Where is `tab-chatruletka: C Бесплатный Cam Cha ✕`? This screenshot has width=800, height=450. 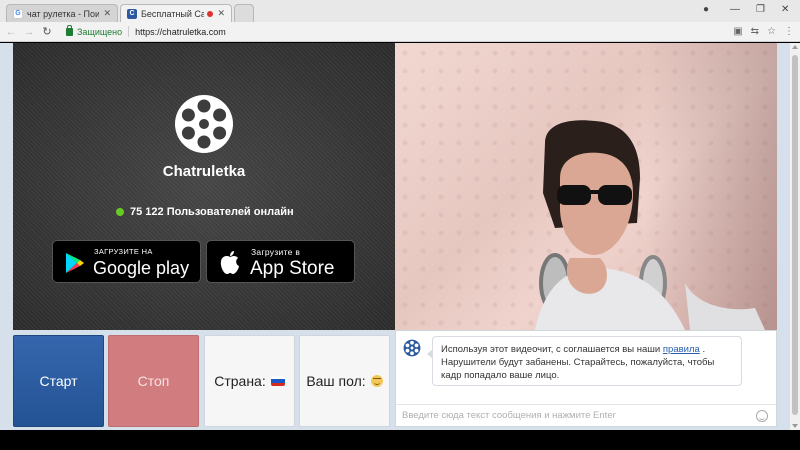
tab-chatruletka: C Бесплатный Cam Cha ✕ is located at coordinates (176, 13).